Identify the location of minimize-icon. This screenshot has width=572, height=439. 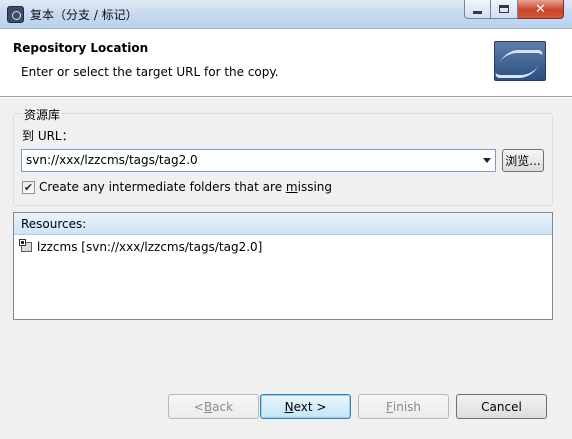
(477, 12).